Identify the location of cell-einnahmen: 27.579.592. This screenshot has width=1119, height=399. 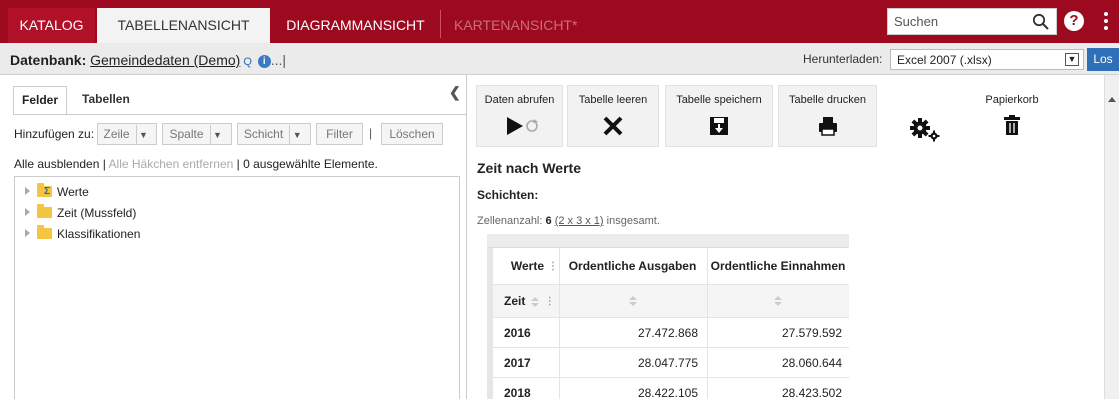
(811, 333).